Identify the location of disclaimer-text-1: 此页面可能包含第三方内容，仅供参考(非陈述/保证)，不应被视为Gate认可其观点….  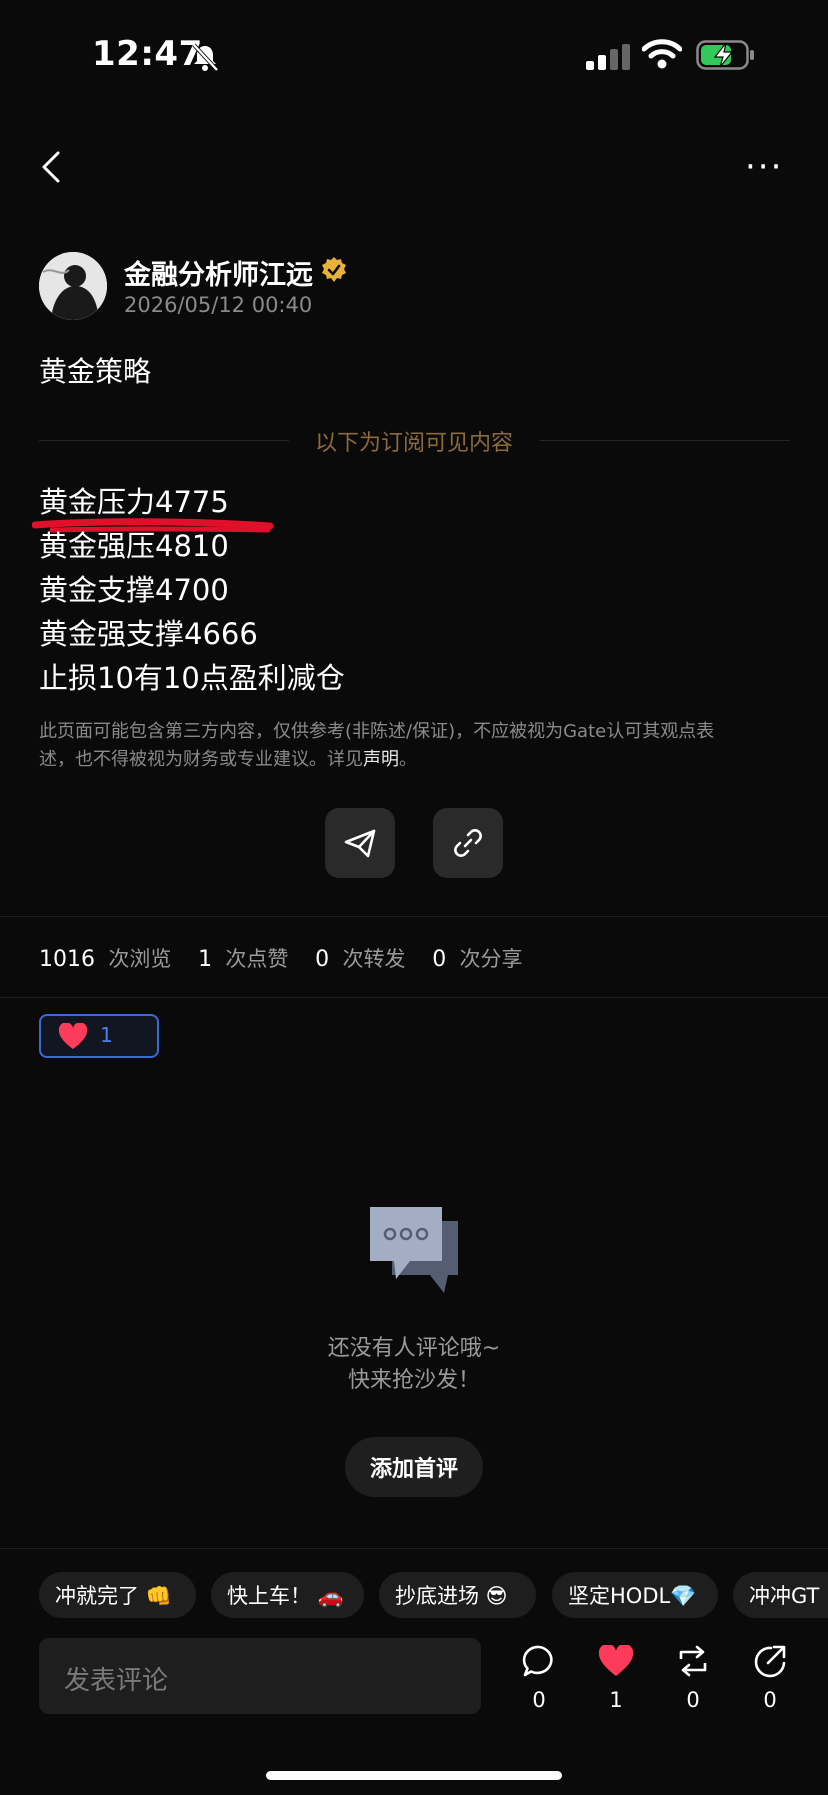
(377, 731).